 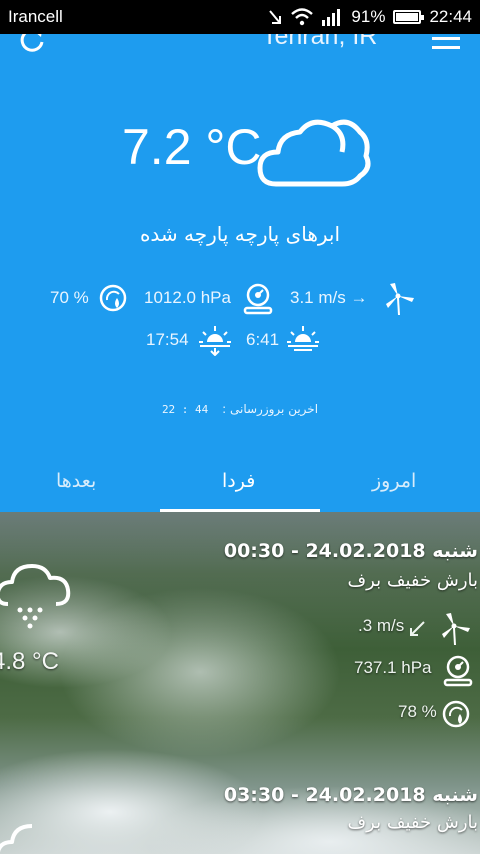 I want to click on signal-icon, so click(x=331, y=17).